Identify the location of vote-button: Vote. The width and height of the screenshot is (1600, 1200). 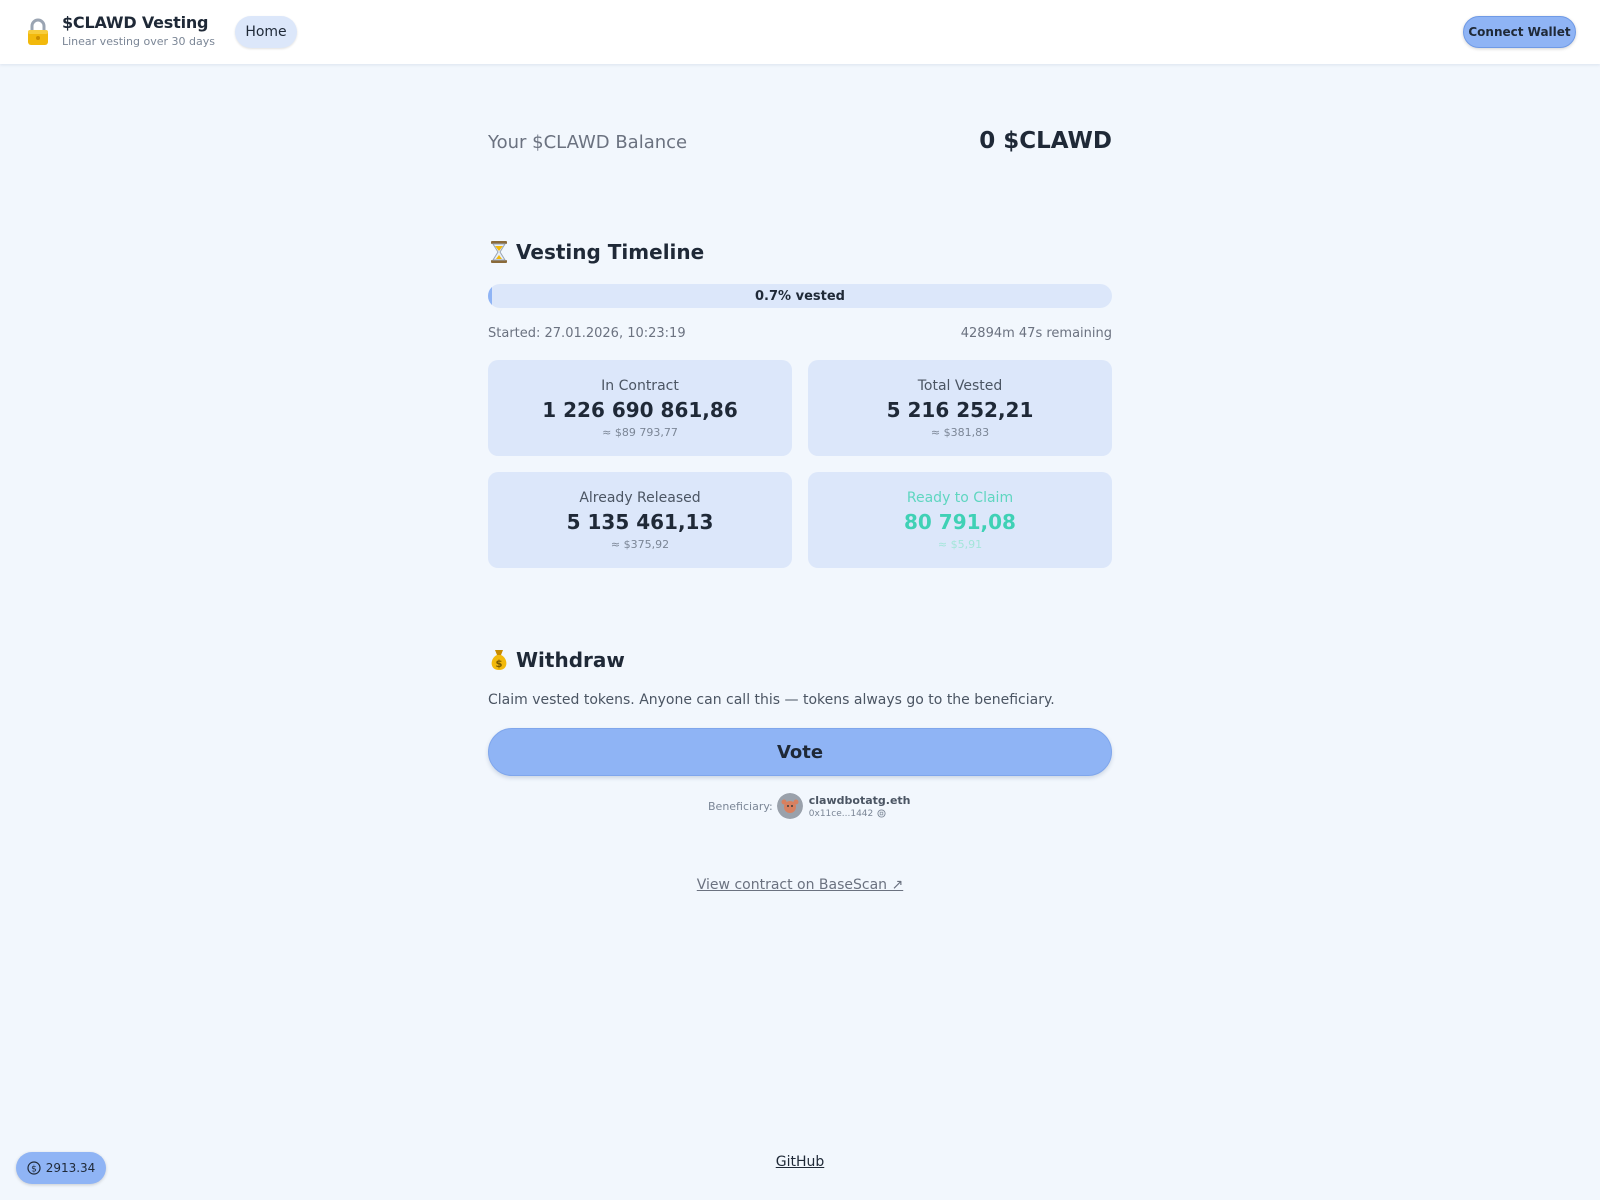
(800, 752).